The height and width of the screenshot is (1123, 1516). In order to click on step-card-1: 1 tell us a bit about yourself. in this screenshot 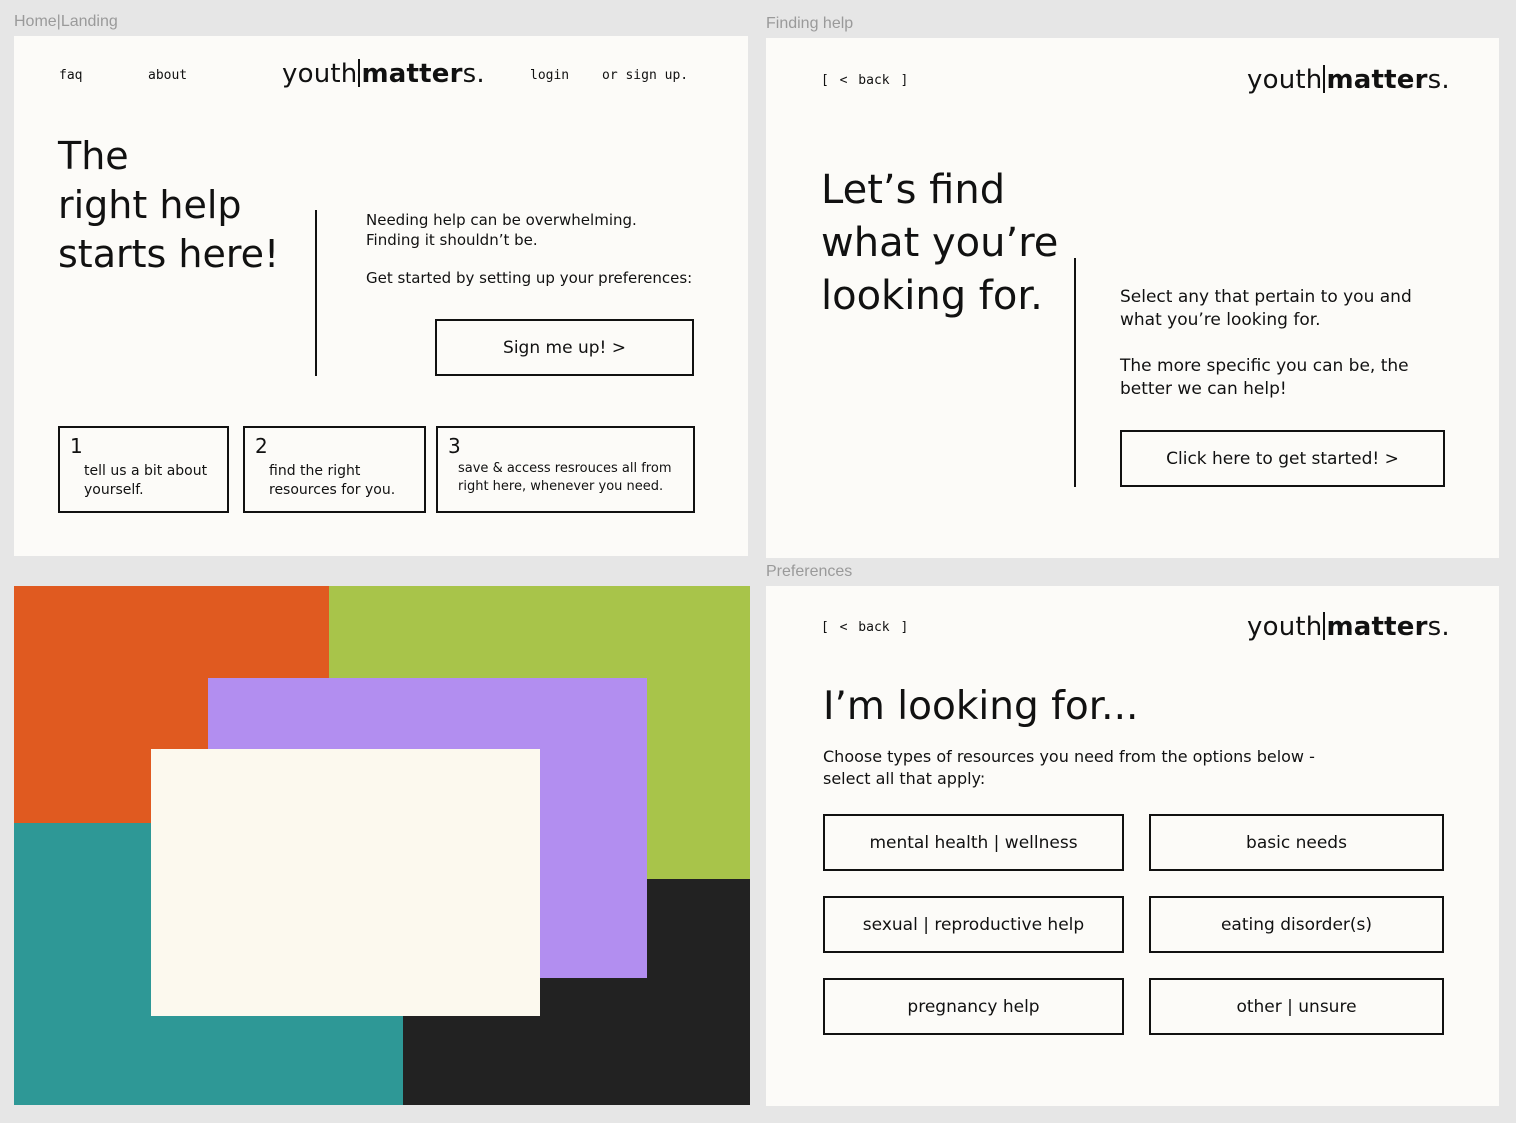, I will do `click(143, 469)`.